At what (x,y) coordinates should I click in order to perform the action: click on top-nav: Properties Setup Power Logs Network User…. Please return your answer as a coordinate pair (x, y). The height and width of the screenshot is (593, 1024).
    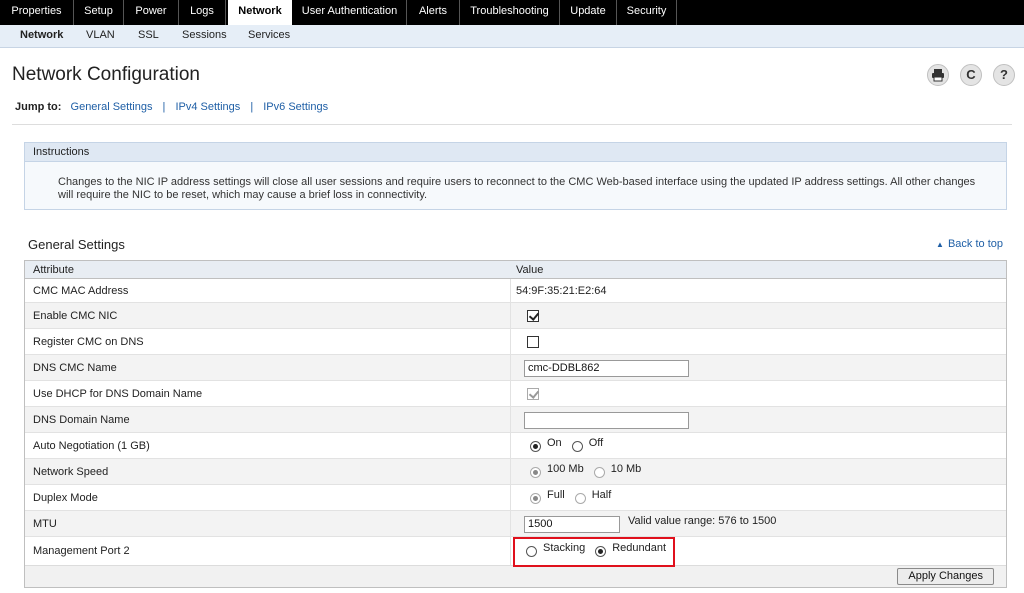
    Looking at the image, I should click on (512, 12).